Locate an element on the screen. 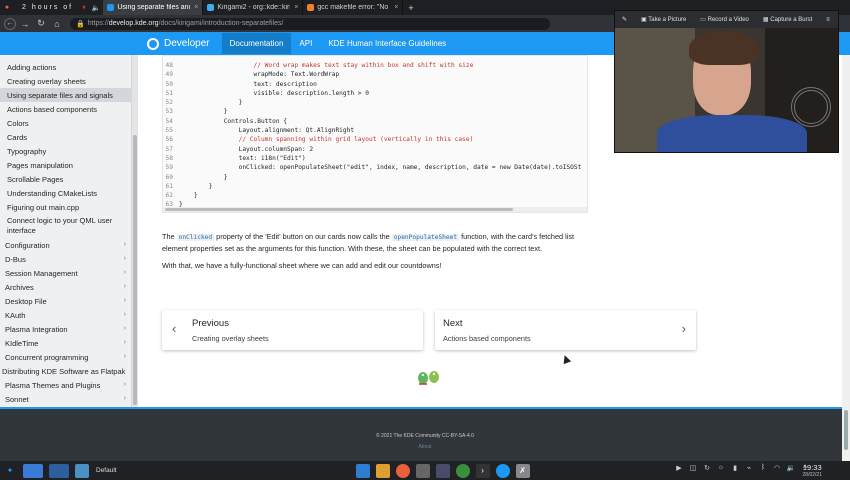 The image size is (850, 480). sidebar-item-21: Distributing KDE Software as Flatpak is located at coordinates (65, 371).